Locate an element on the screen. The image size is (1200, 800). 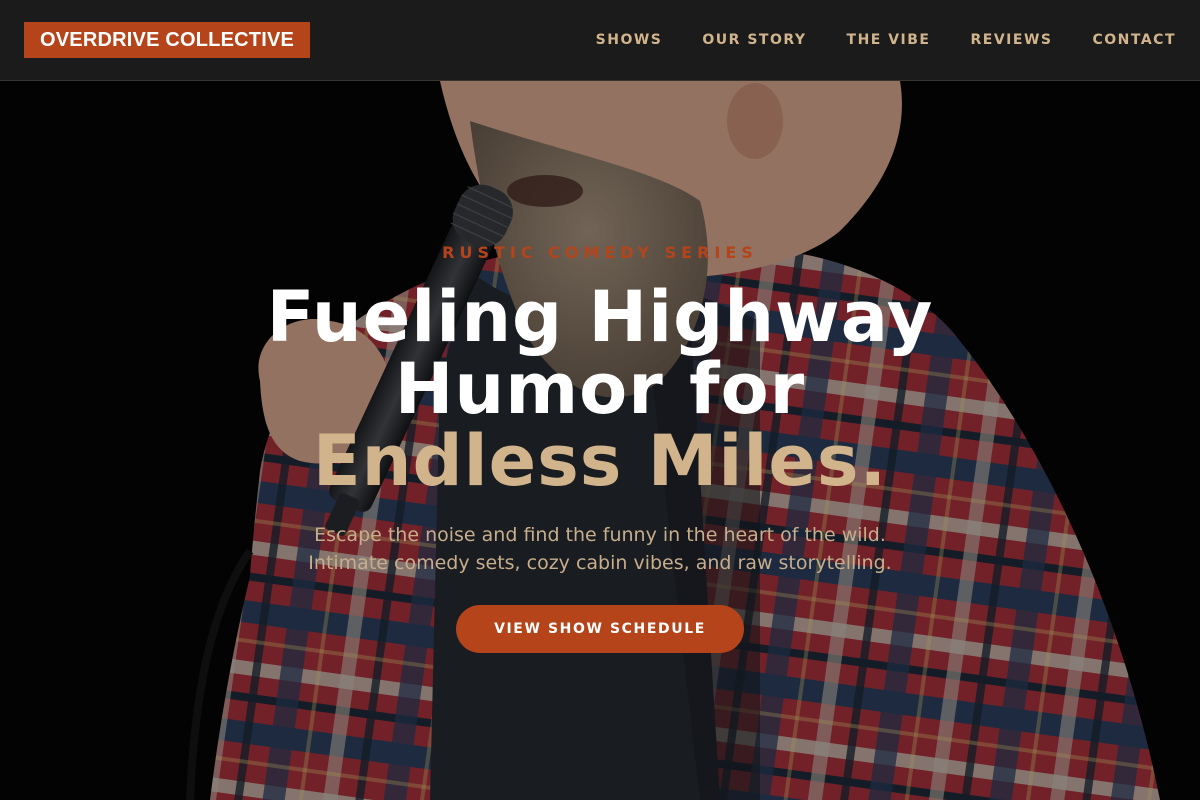
headline-accent: Endless Miles. is located at coordinates (600, 461).